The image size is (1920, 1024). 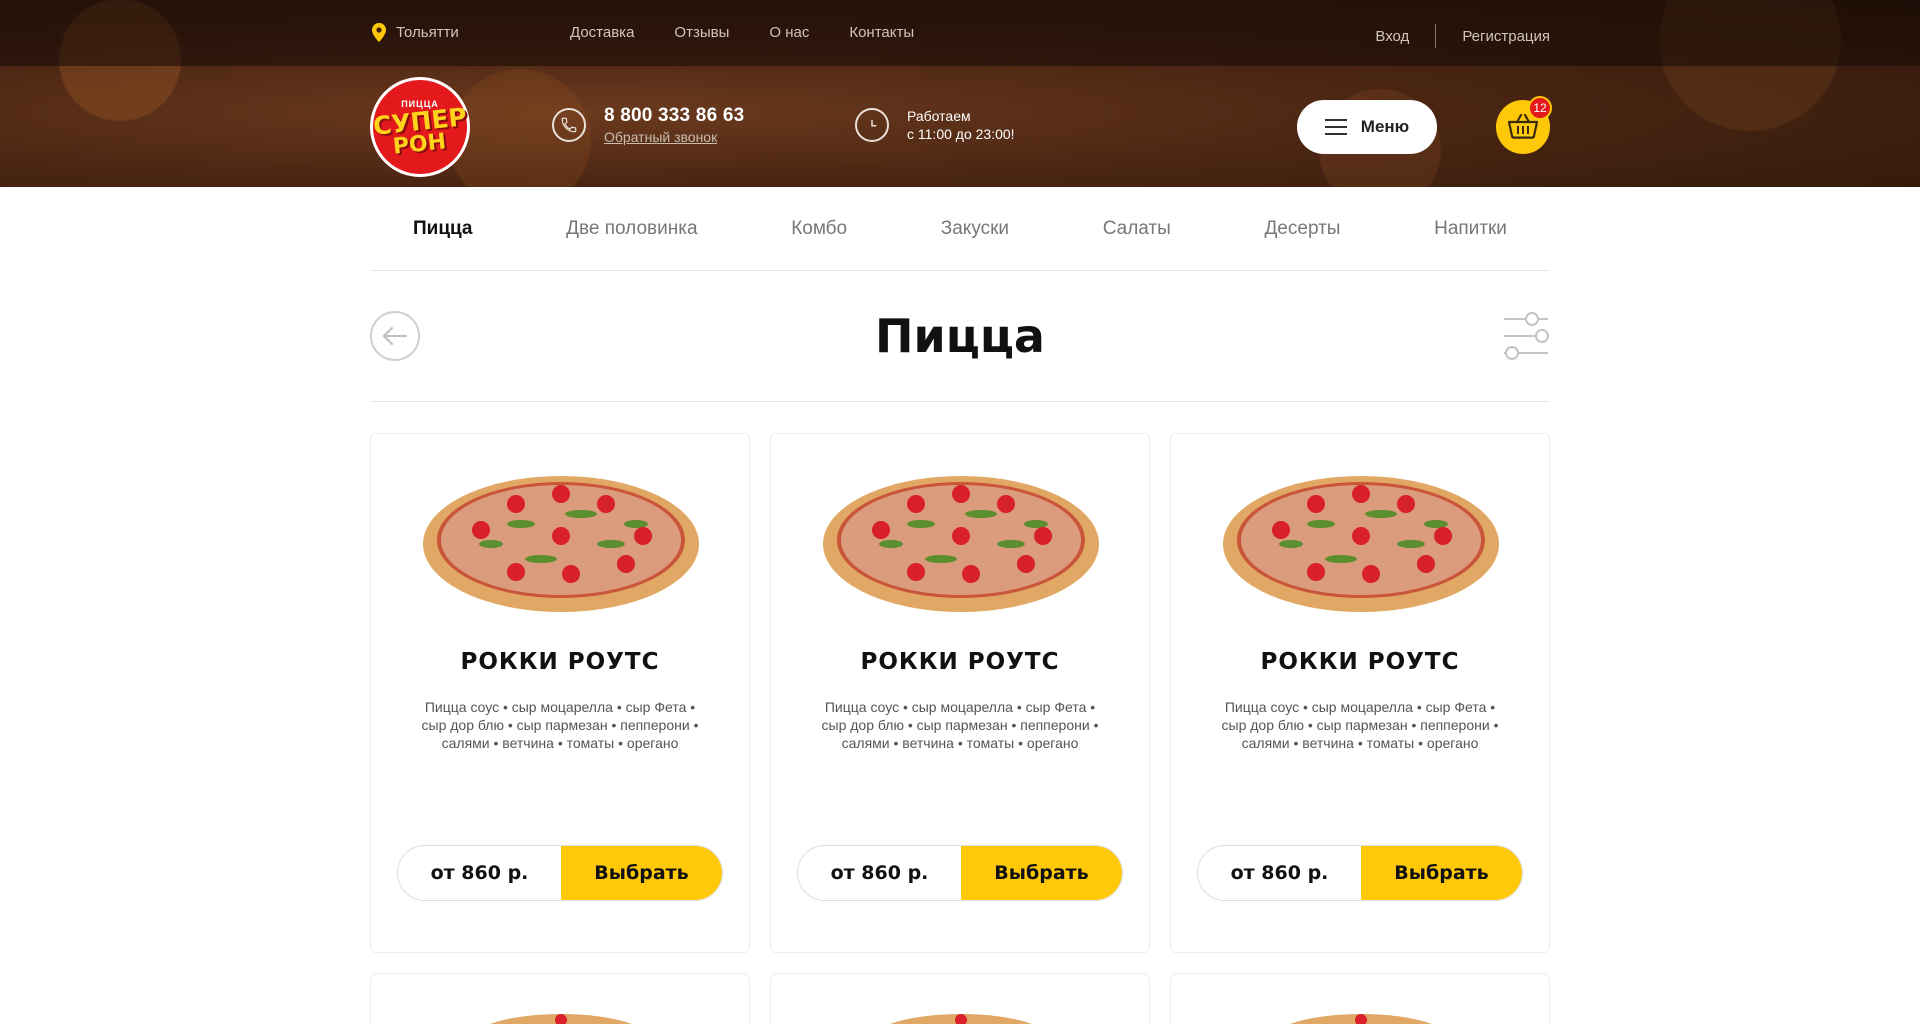 I want to click on city-selector: Тольятти, so click(x=415, y=32).